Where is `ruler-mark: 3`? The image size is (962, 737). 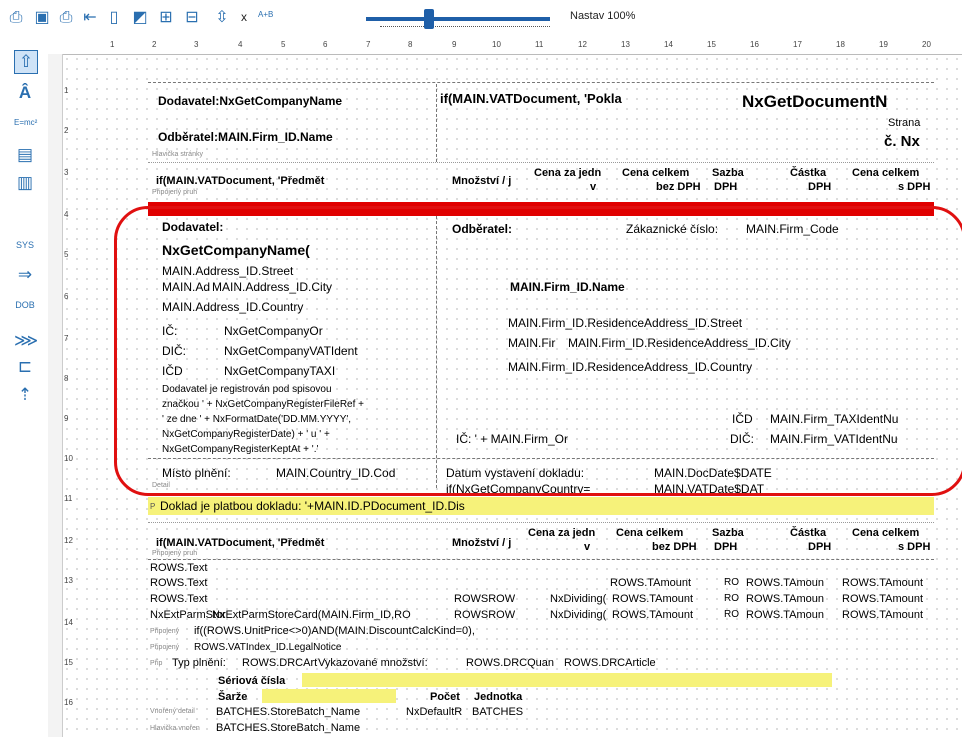
ruler-mark: 3 is located at coordinates (196, 44).